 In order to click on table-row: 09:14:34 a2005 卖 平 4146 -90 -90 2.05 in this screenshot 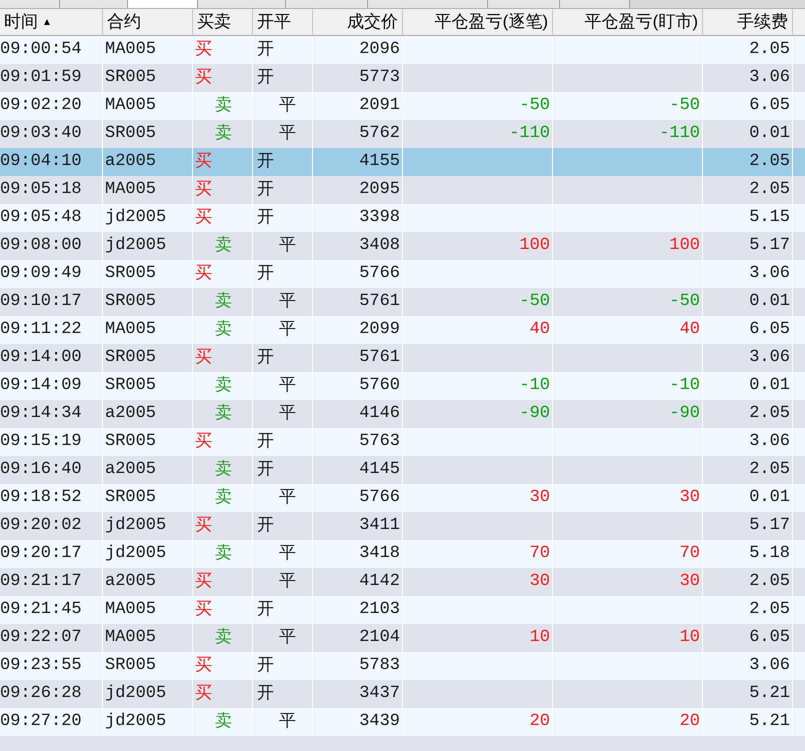, I will do `click(402, 414)`.